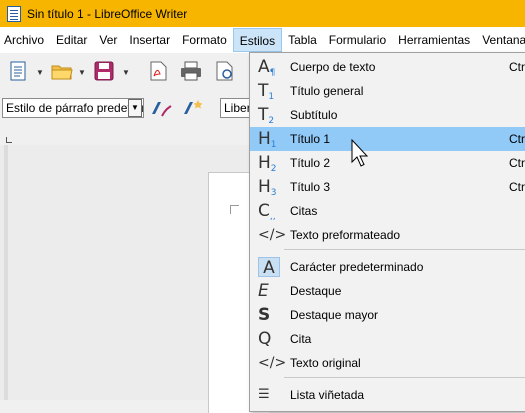  What do you see at coordinates (62, 71) in the screenshot?
I see `open-folder-icon` at bounding box center [62, 71].